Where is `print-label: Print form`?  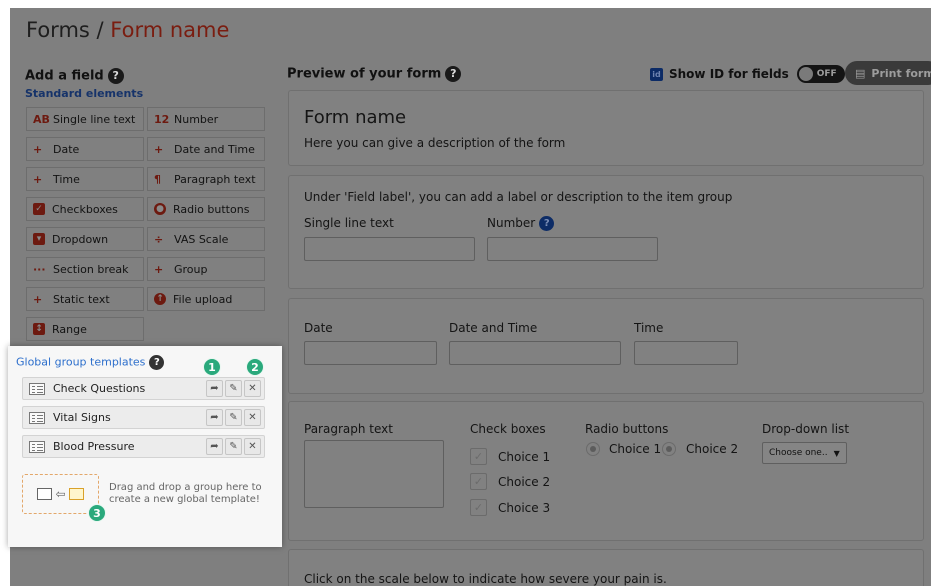 print-label: Print form is located at coordinates (901, 73).